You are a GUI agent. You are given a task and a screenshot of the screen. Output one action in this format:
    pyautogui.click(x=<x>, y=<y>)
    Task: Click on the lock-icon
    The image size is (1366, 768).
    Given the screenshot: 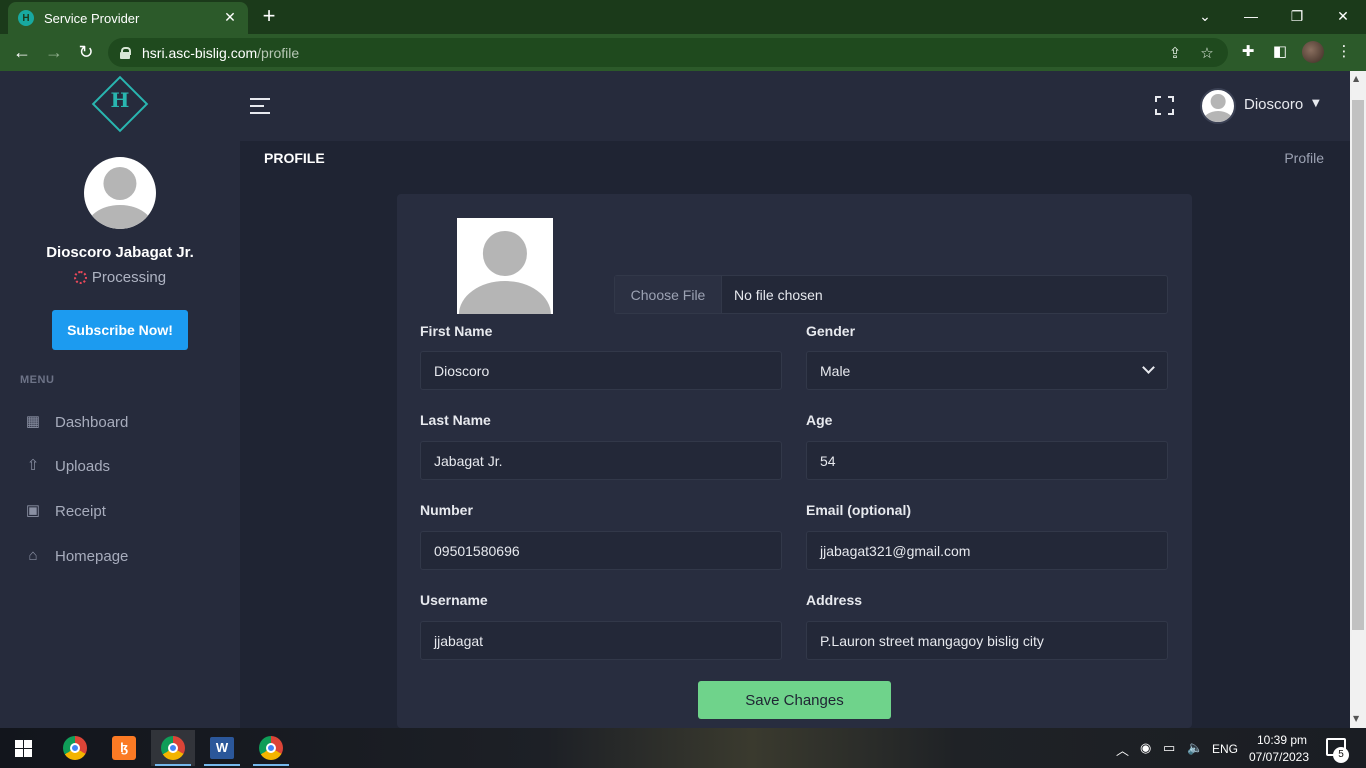 What is the action you would take?
    pyautogui.click(x=125, y=52)
    